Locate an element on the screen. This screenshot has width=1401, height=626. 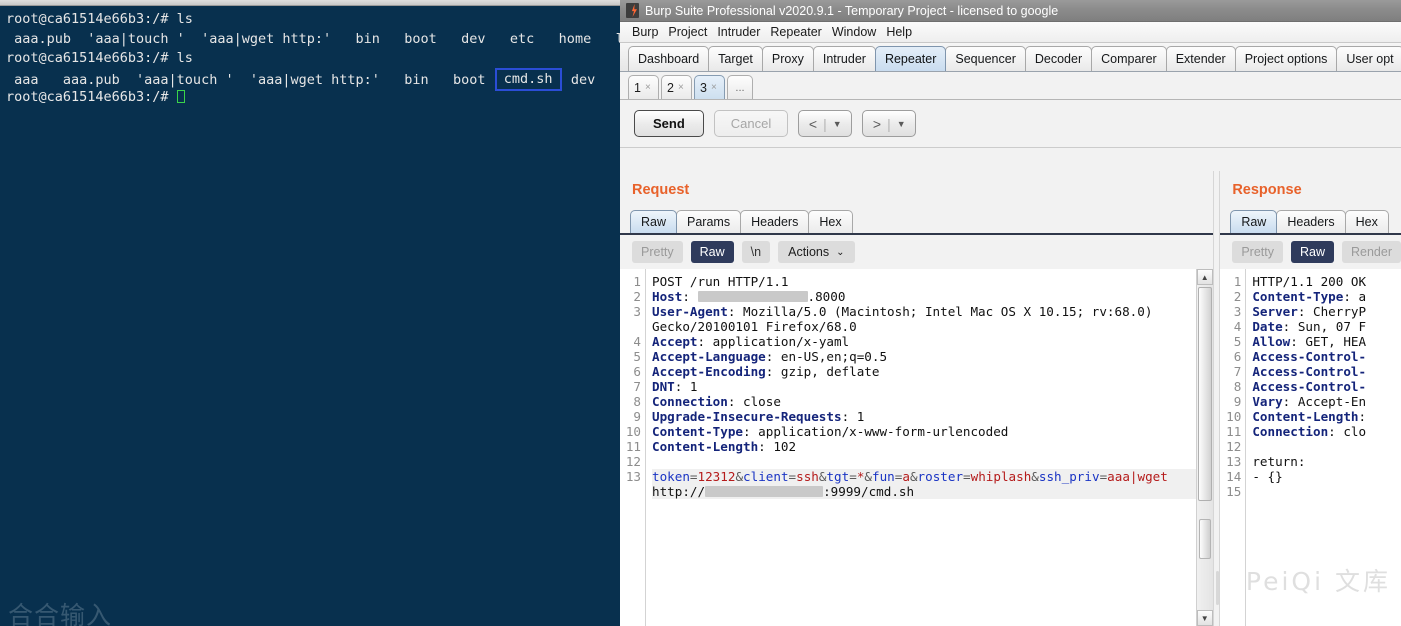
scroll-up-icon: ▲ is located at coordinates (1204, 277).